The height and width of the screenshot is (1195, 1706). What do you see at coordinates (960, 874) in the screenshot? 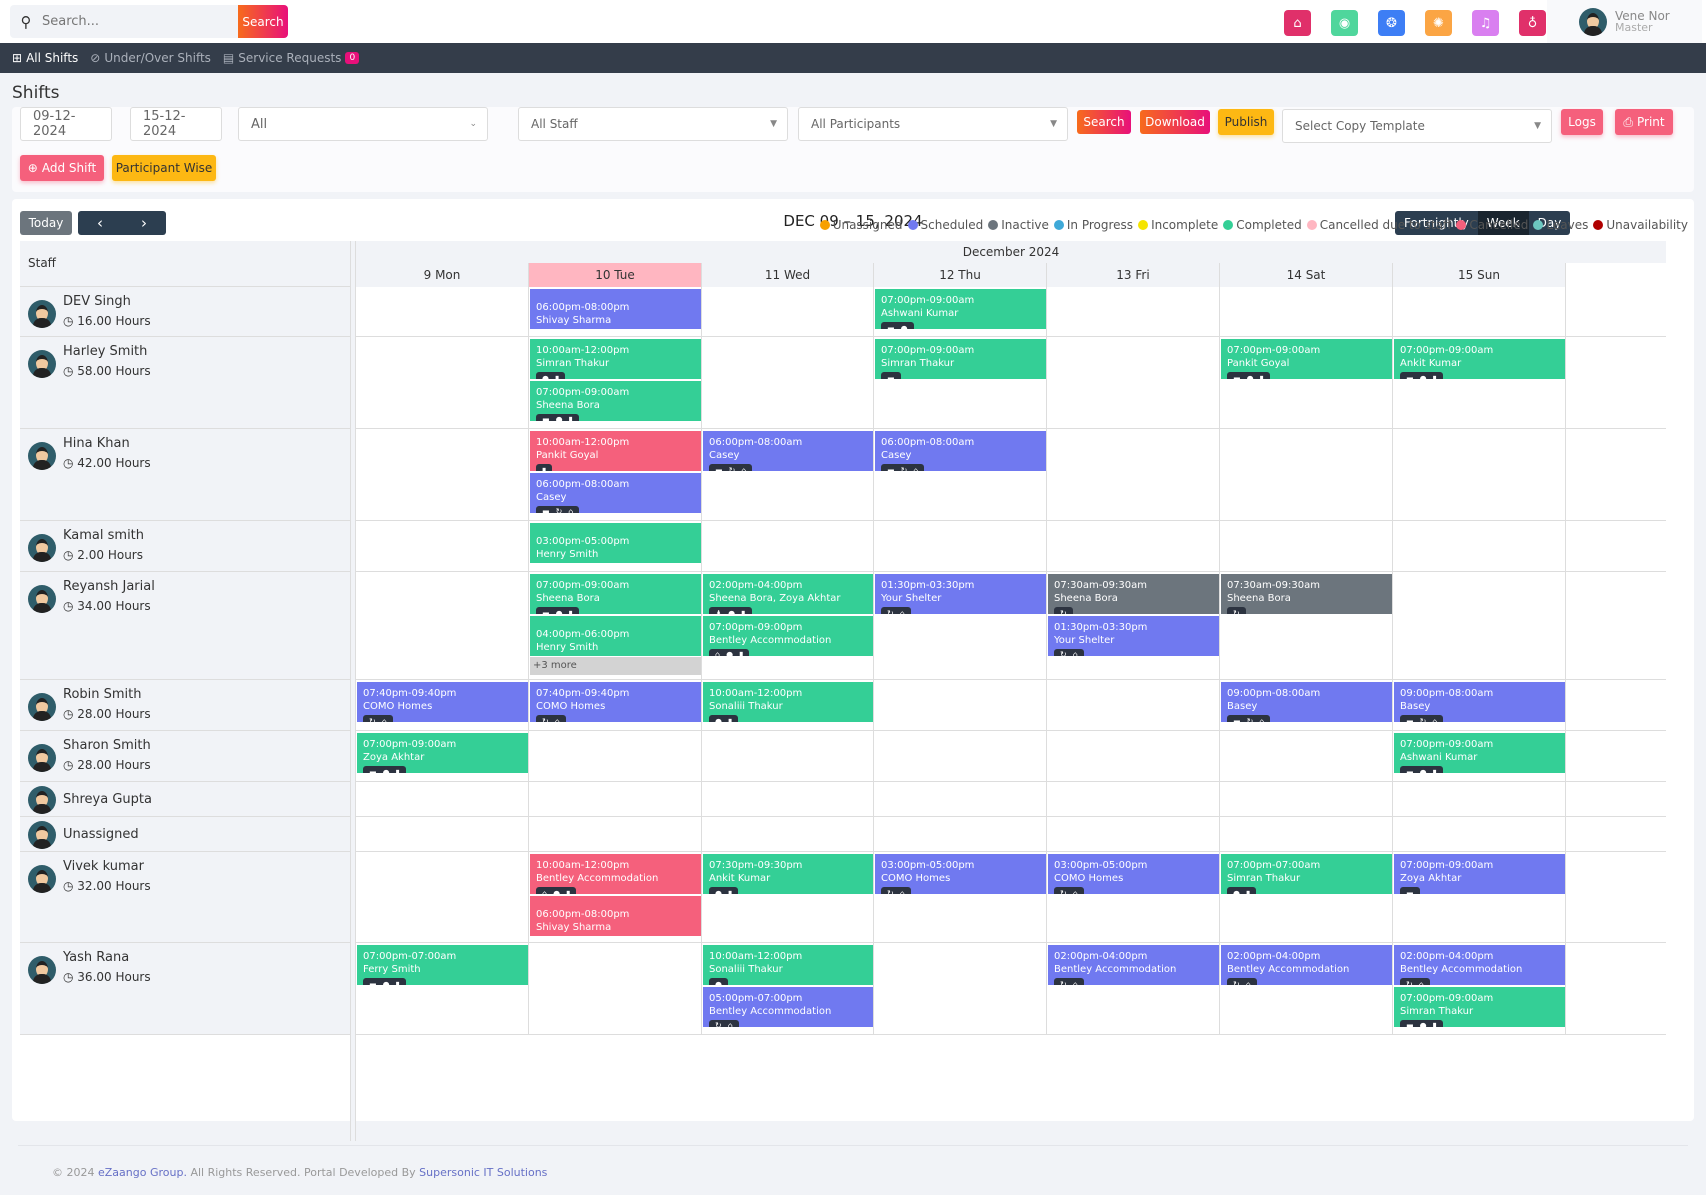
I see `shift-event: 03:00pm-05:00pm COMO Homes ↻ ⌂` at bounding box center [960, 874].